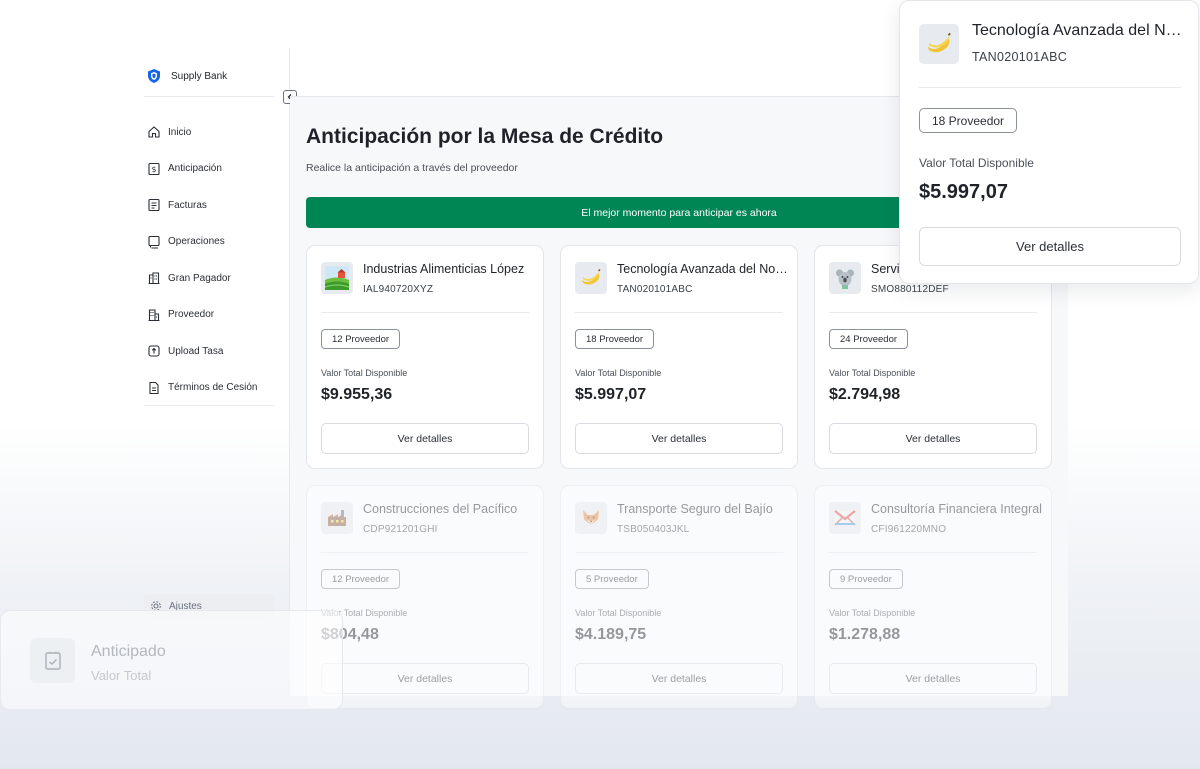 The image size is (1200, 769). Describe the element at coordinates (180, 132) in the screenshot. I see `sidebar-item-label: Inicio` at that location.